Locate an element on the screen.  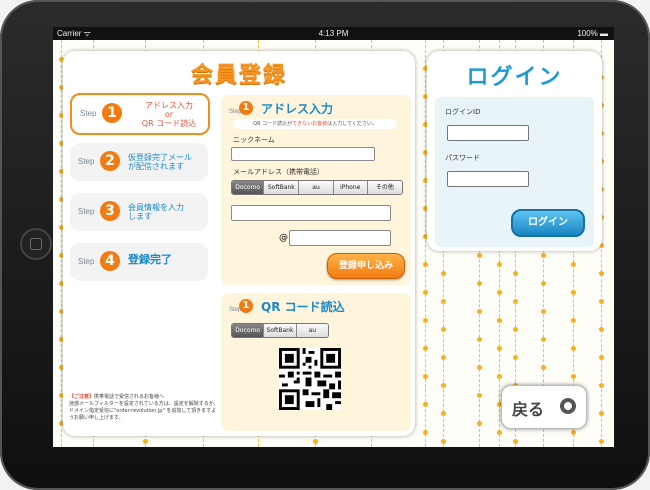
carrier-selector: Docomo SoftBank au iPhone その他 is located at coordinates (317, 187).